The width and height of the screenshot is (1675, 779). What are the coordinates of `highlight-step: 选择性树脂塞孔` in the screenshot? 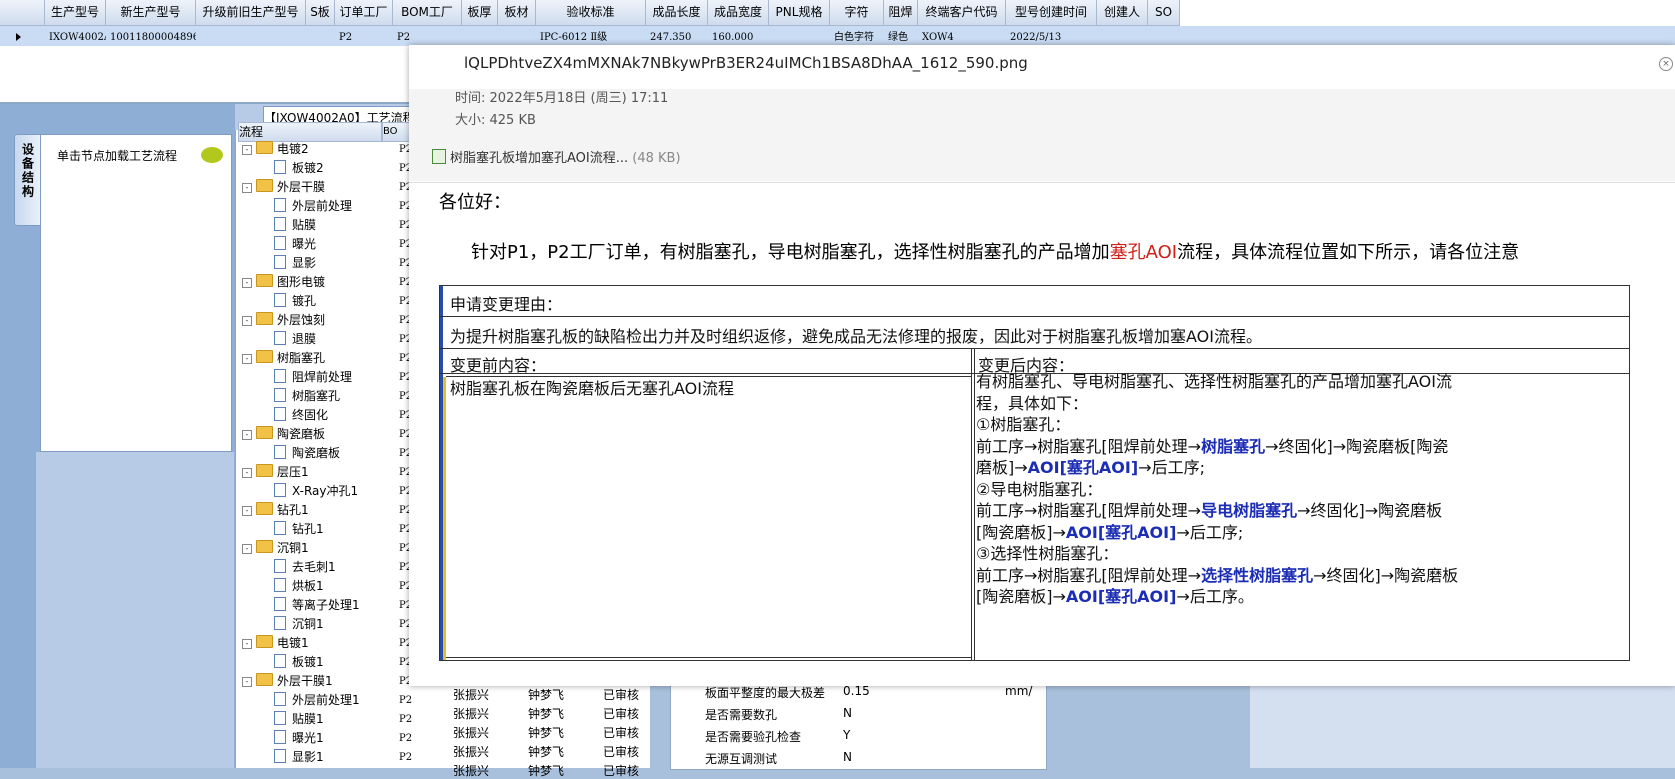 It's located at (1257, 575).